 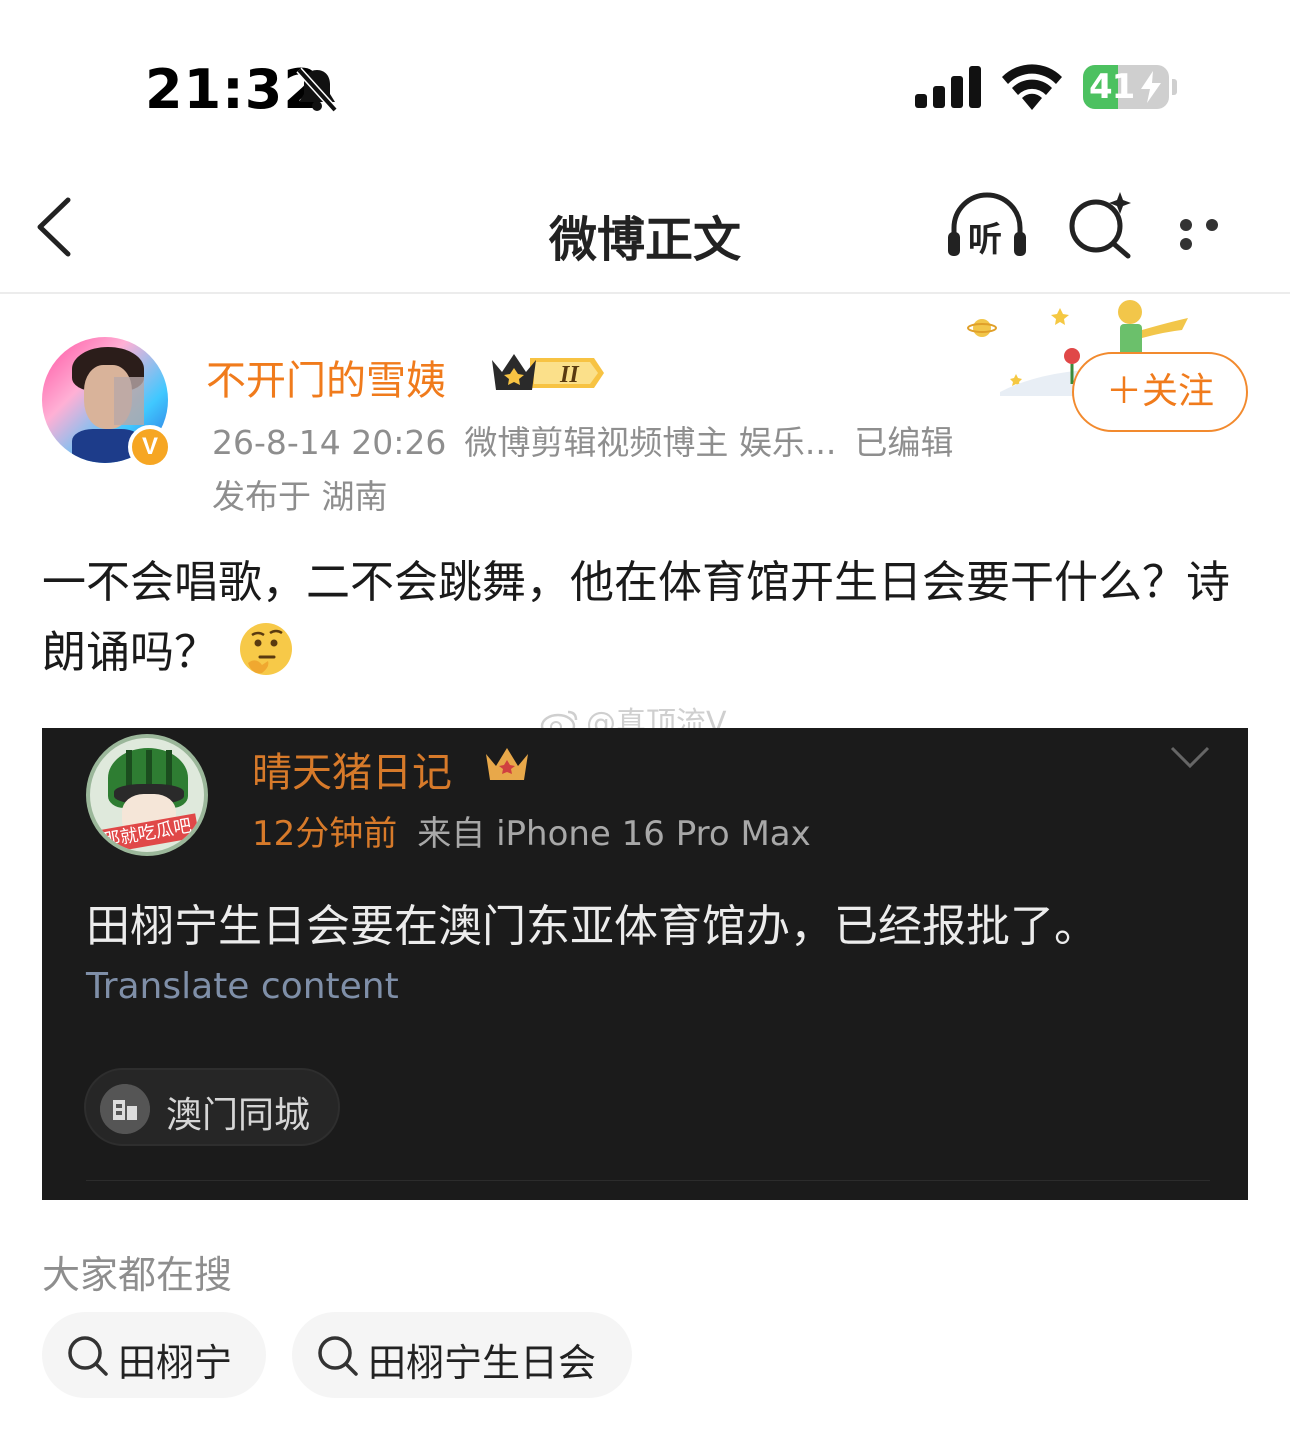 What do you see at coordinates (614, 834) in the screenshot?
I see `screenshot-source: 来自 iPhone 16 Pro Max` at bounding box center [614, 834].